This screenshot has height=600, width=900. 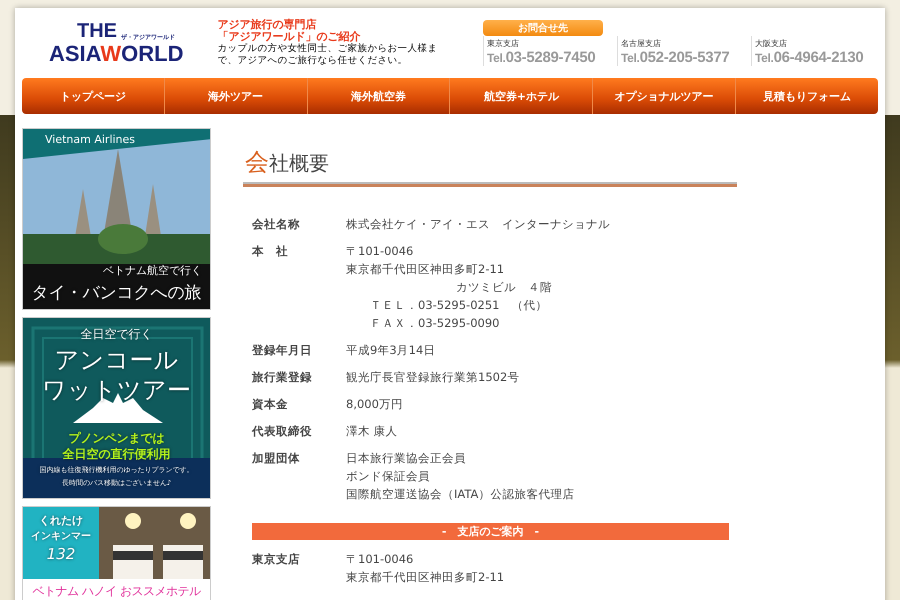 What do you see at coordinates (116, 390) in the screenshot?
I see `banner-heading: ワットツアー` at bounding box center [116, 390].